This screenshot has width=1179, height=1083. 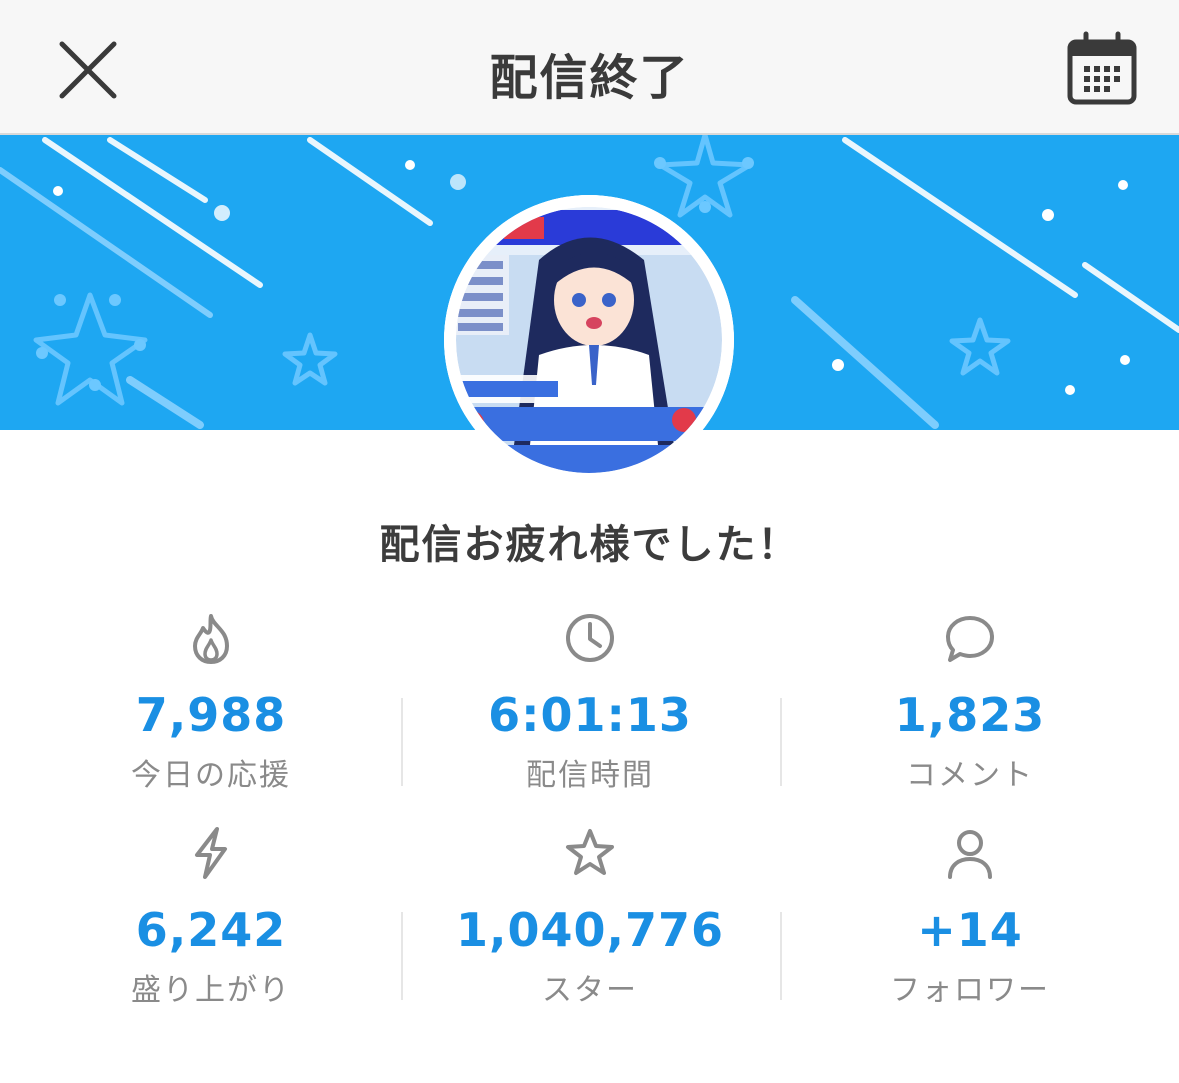 What do you see at coordinates (970, 930) in the screenshot?
I see `stat-value: +14` at bounding box center [970, 930].